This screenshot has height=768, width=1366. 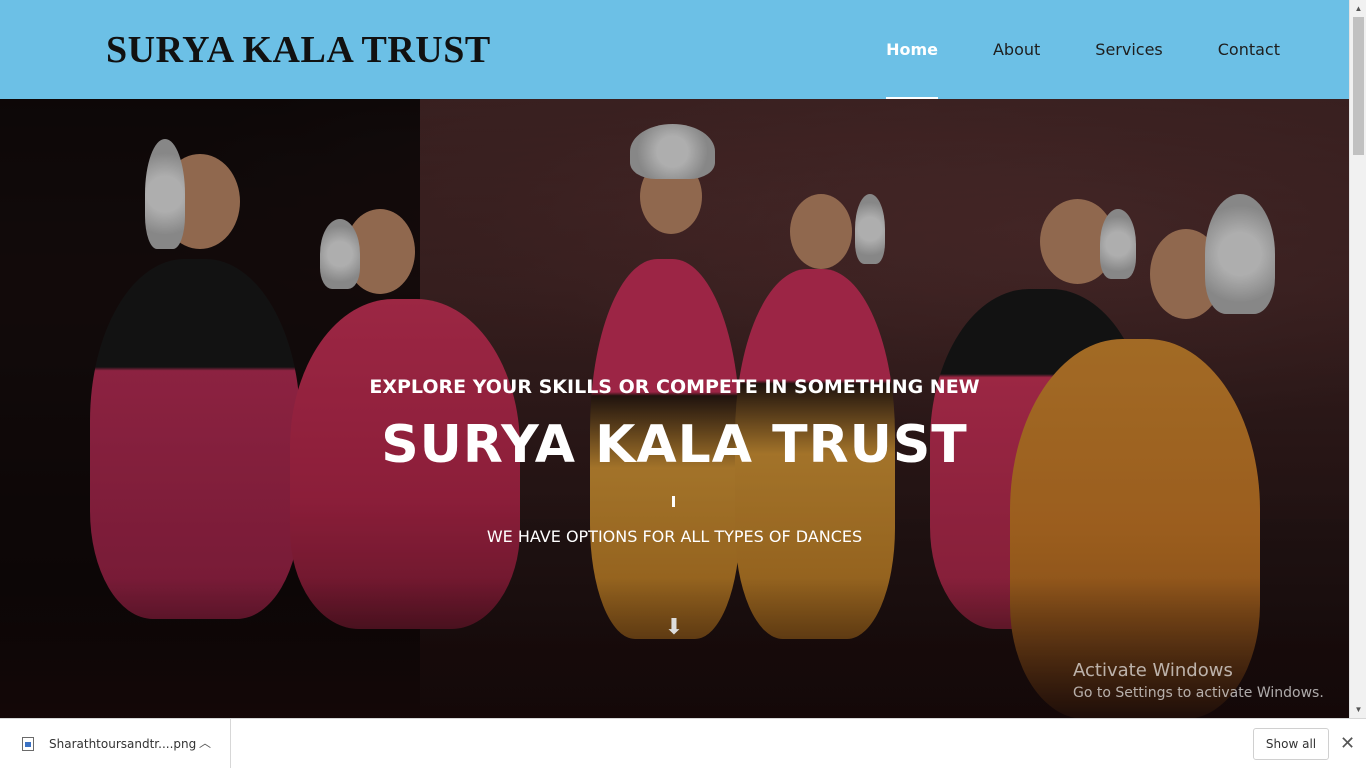 What do you see at coordinates (683, 743) in the screenshot?
I see `download-bar: Sharathtoursandtr....png ︿ Show all ✕` at bounding box center [683, 743].